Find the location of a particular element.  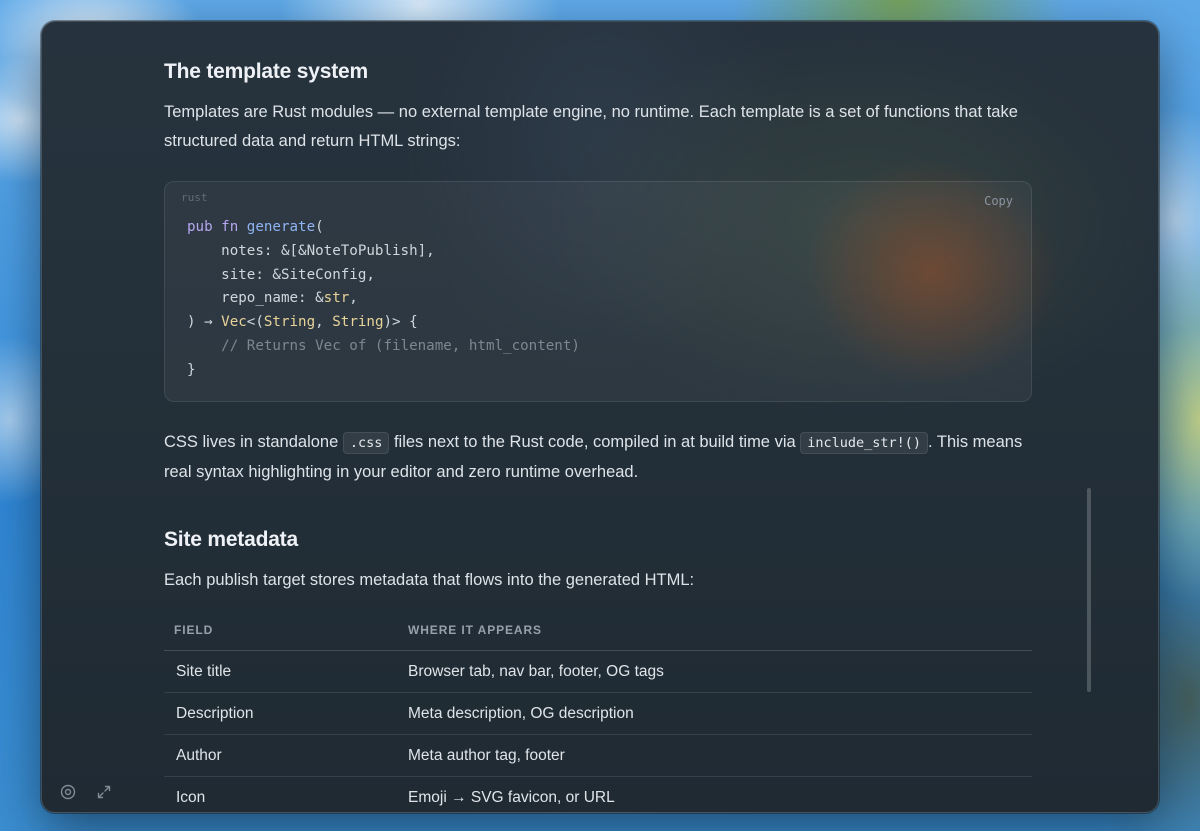

code-token: <( is located at coordinates (255, 322).